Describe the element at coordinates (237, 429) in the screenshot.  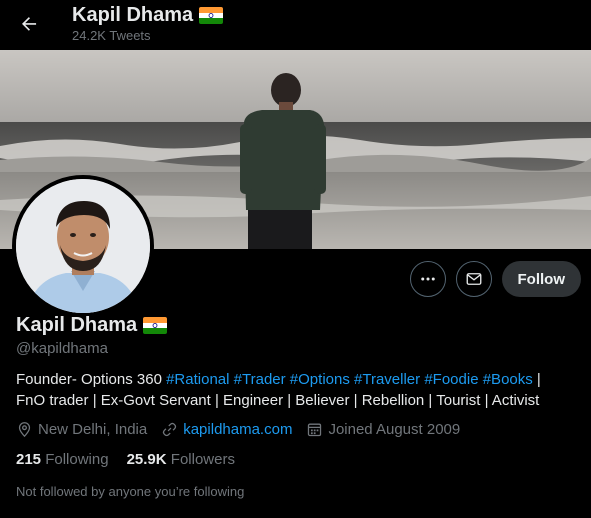
I see `website-link: kapildhama.com` at that location.